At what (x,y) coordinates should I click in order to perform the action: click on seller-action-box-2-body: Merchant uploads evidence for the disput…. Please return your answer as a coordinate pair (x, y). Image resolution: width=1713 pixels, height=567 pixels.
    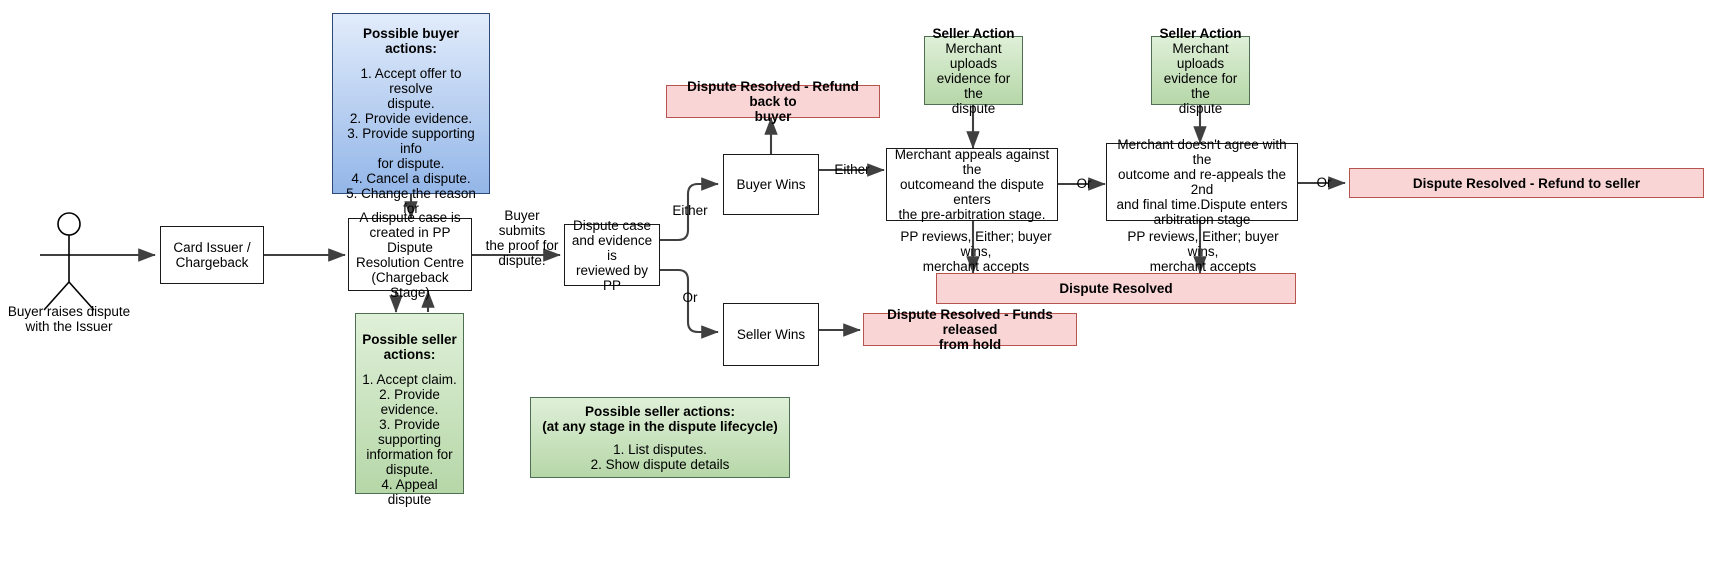
    Looking at the image, I should click on (1200, 78).